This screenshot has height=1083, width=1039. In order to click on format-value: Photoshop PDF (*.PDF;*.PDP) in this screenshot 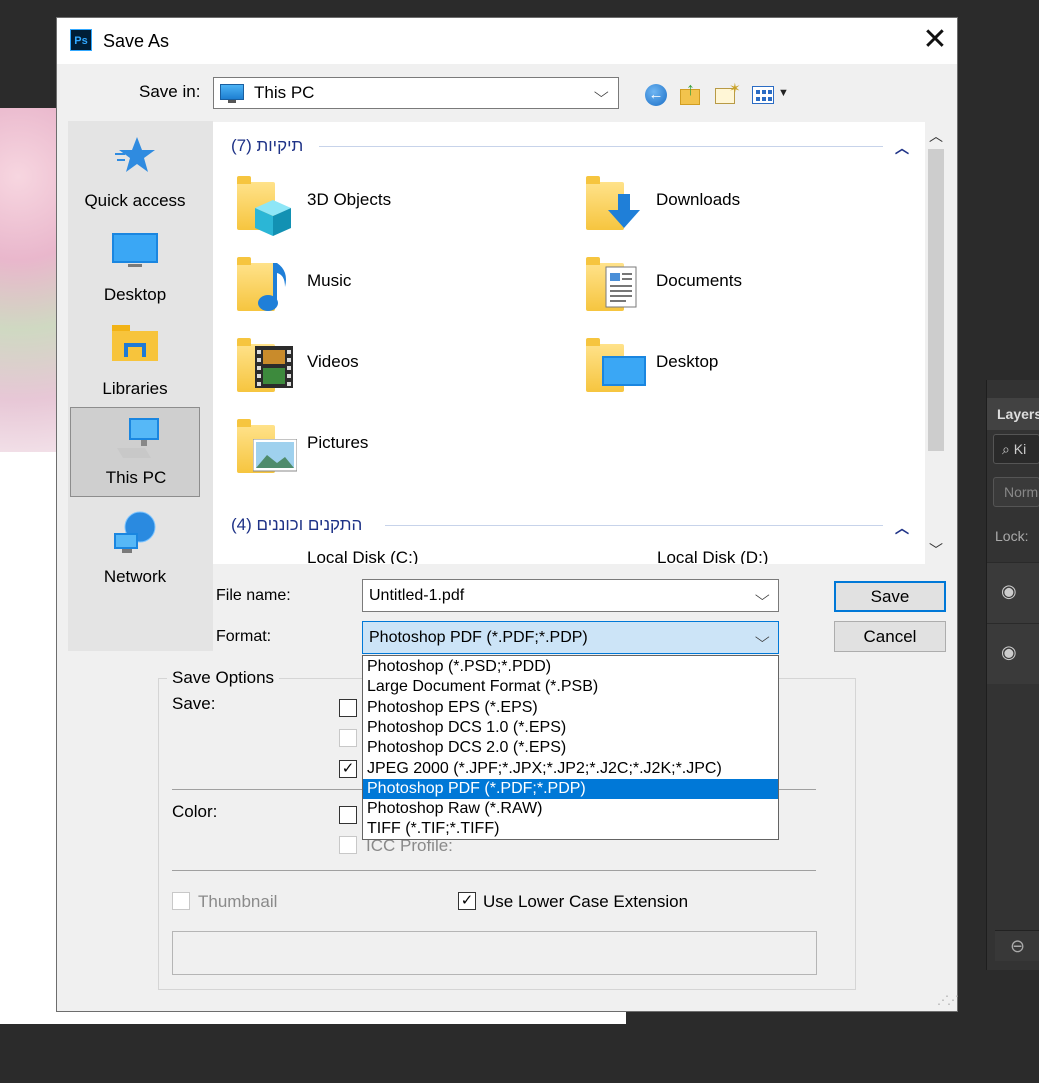, I will do `click(478, 637)`.